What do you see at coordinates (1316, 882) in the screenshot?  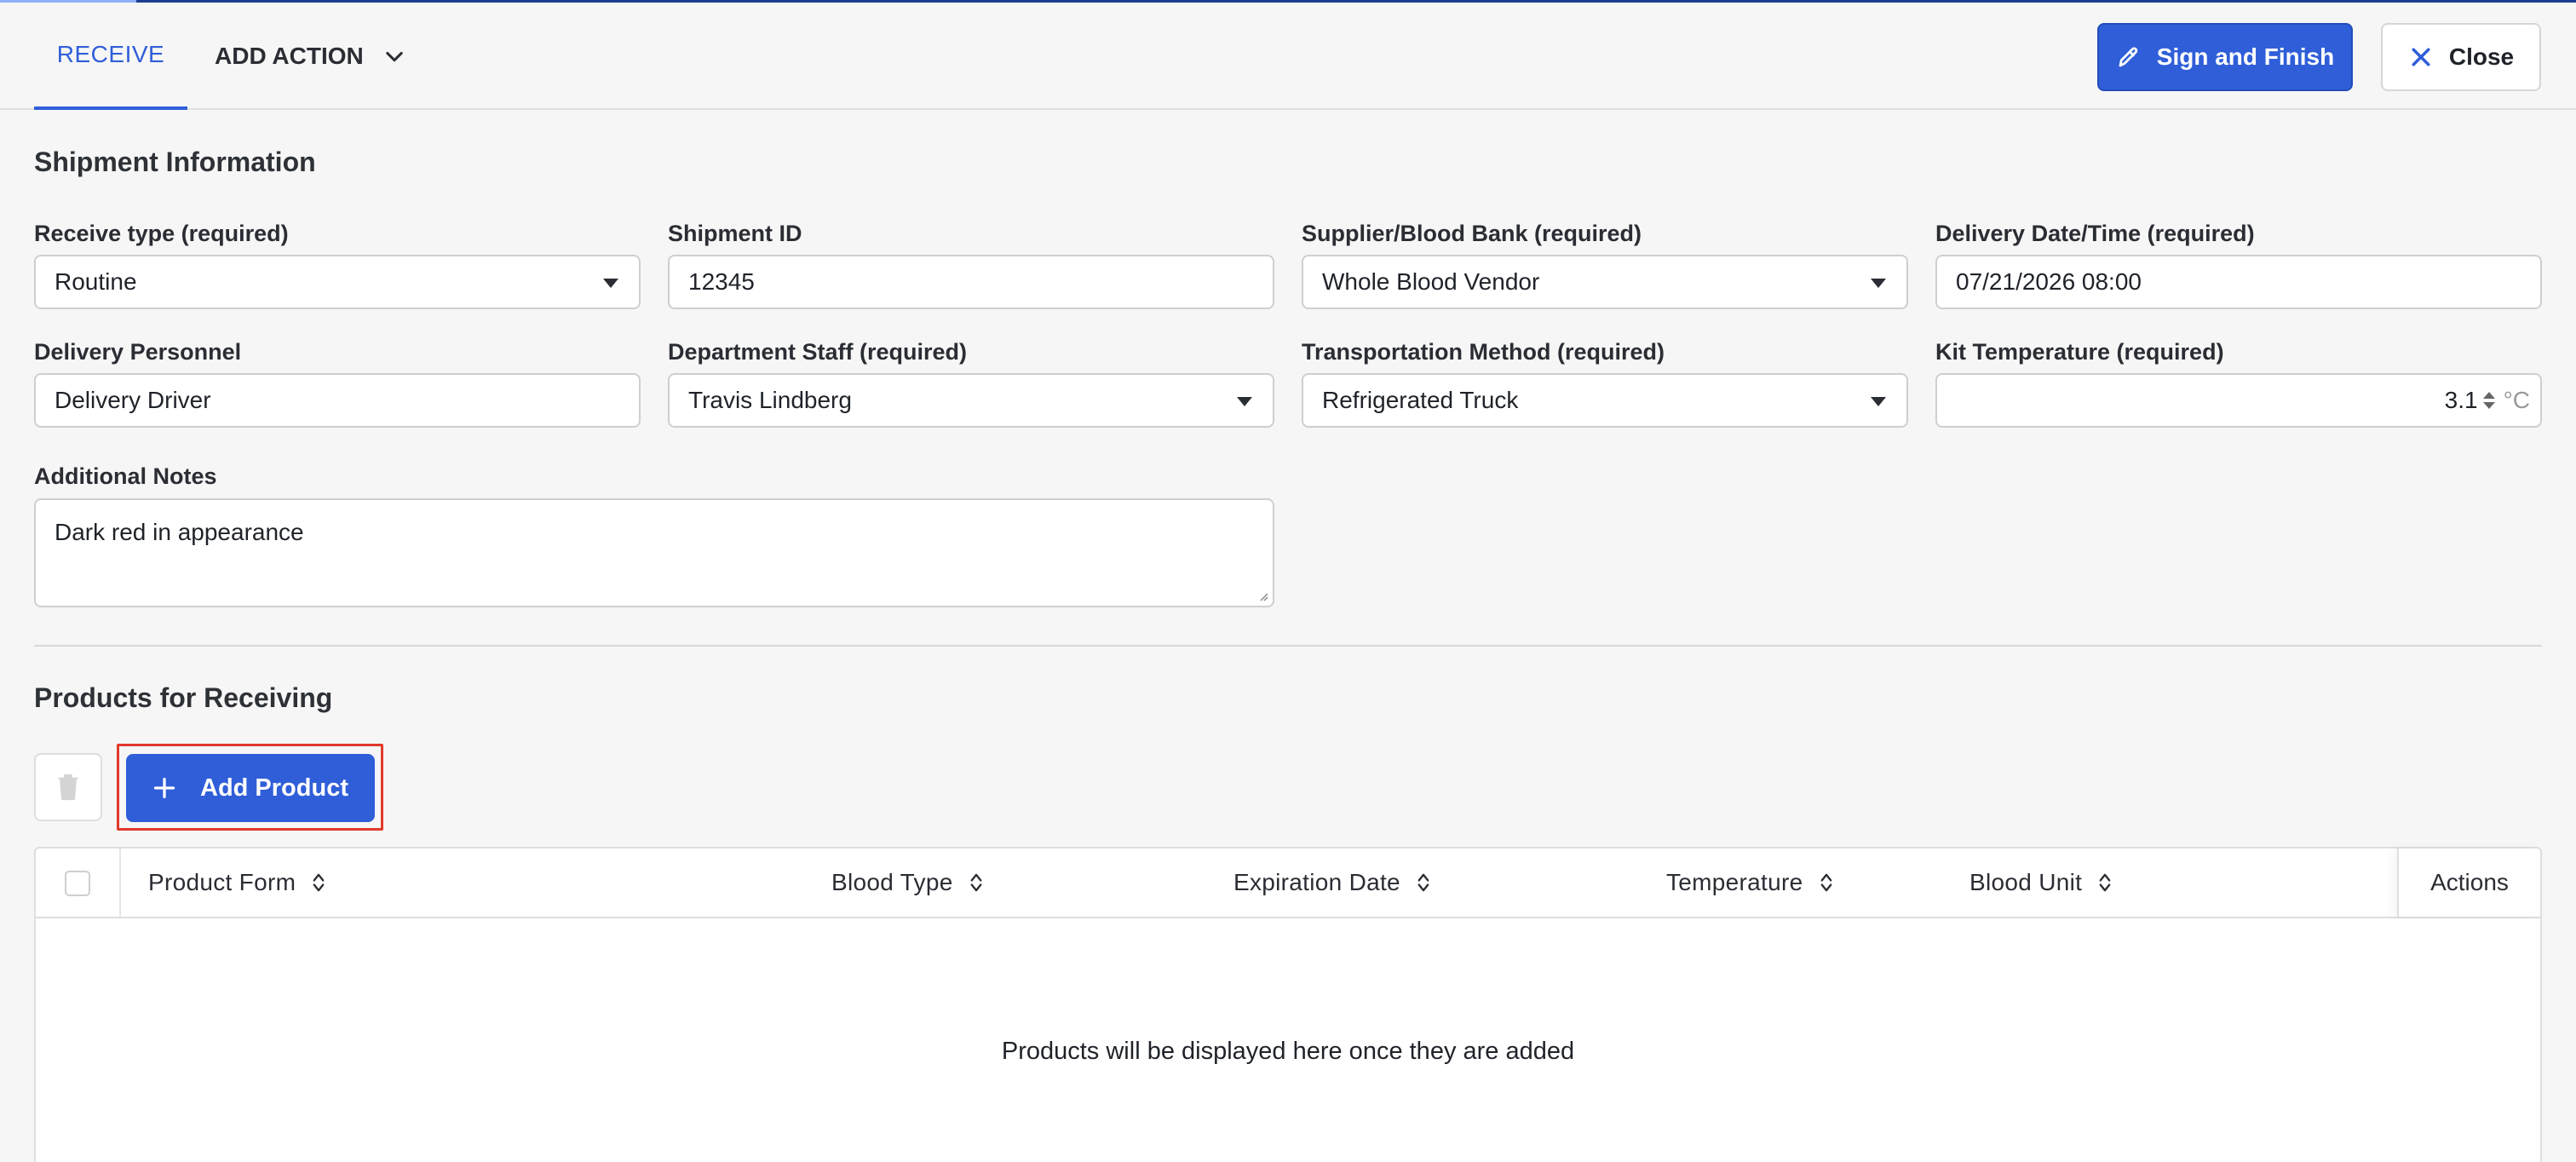 I see `column-label: Expiration Date` at bounding box center [1316, 882].